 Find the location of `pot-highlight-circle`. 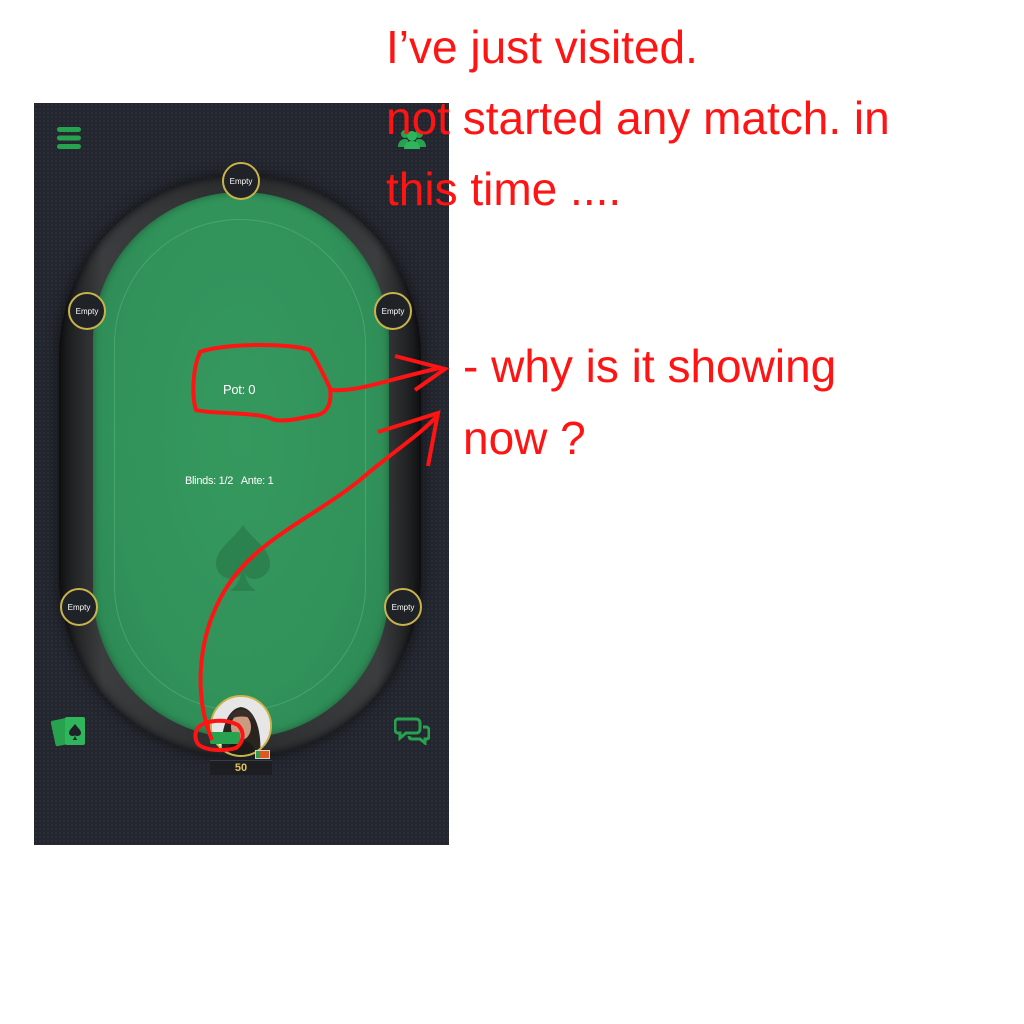

pot-highlight-circle is located at coordinates (262, 382).